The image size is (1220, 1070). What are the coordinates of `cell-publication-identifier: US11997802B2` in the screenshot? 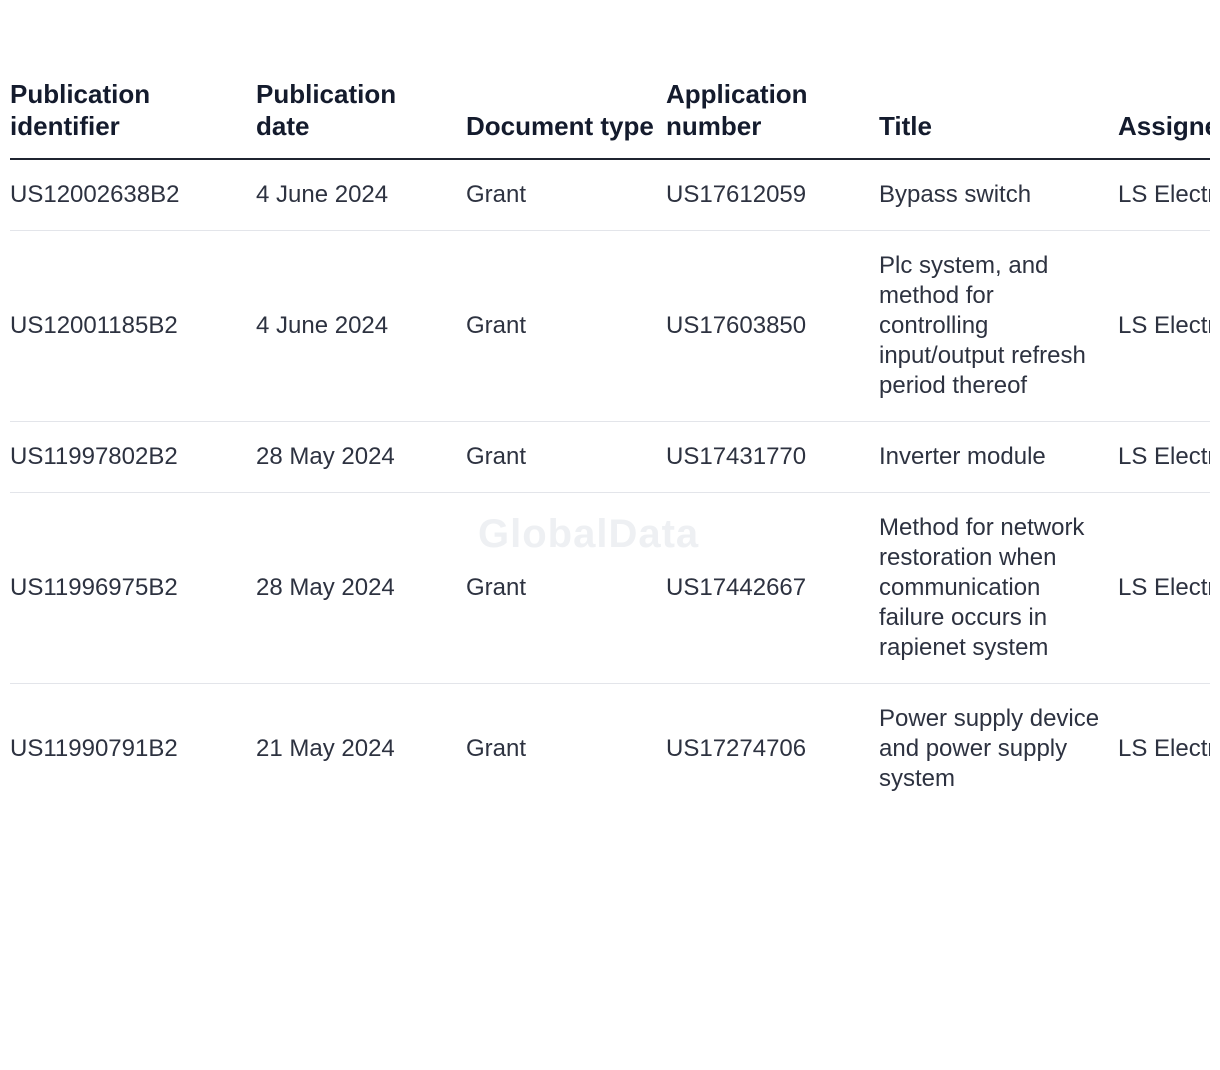 It's located at (133, 457).